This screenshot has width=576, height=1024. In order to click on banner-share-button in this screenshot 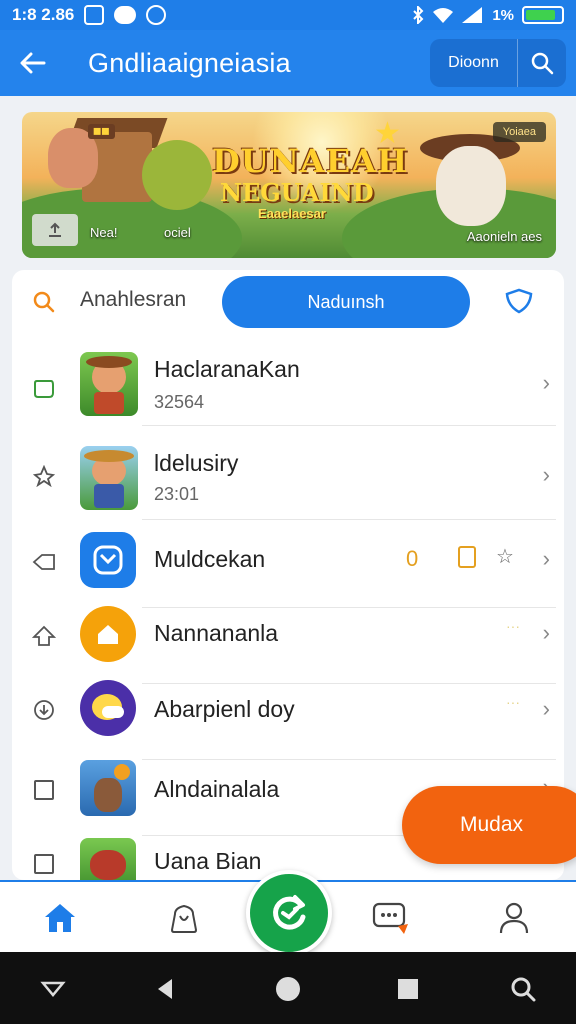, I will do `click(55, 230)`.